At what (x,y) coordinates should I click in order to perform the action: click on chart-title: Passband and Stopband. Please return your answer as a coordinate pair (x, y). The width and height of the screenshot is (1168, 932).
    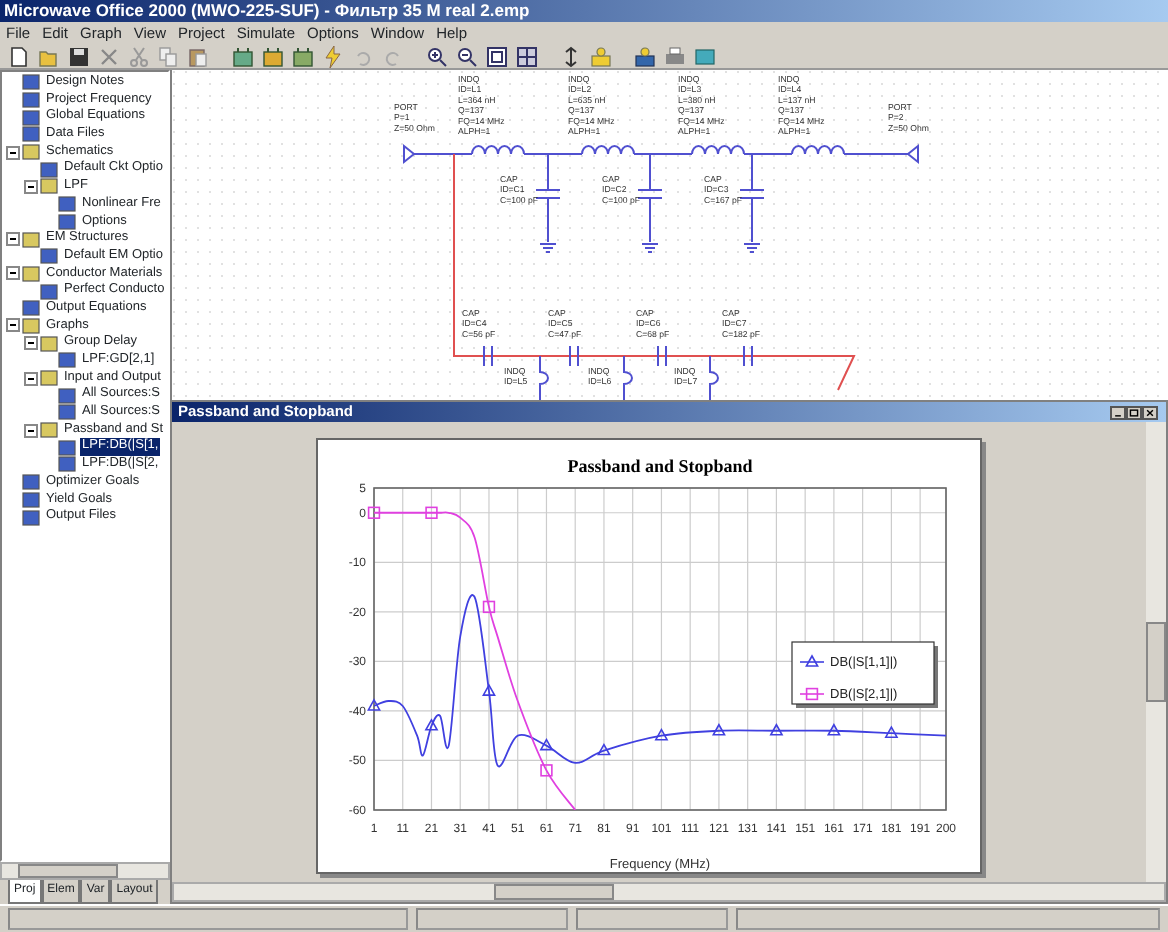
    Looking at the image, I should click on (660, 466).